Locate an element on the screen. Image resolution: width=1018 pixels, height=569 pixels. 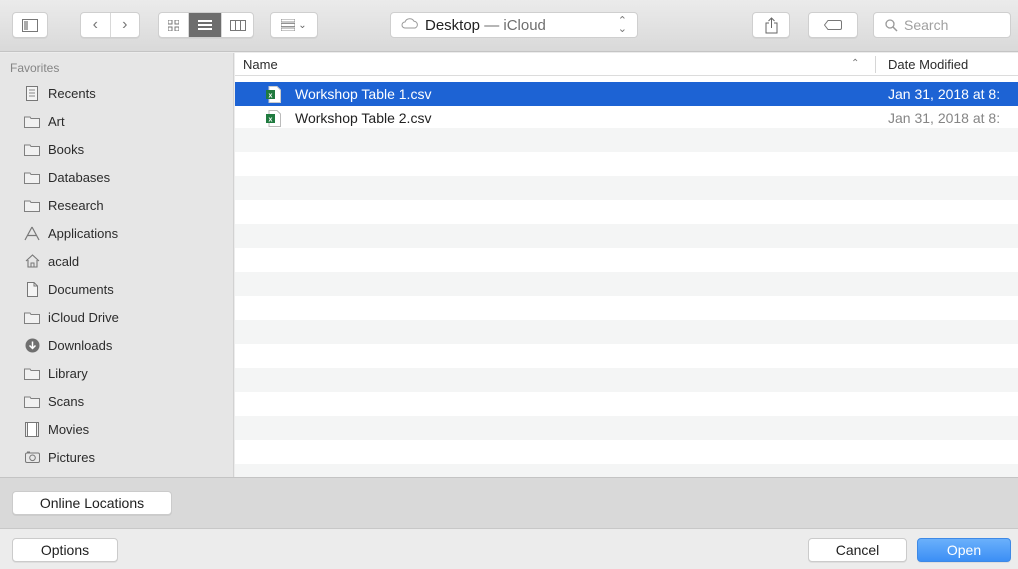
sidebar-item-art: Art is located at coordinates (116, 121).